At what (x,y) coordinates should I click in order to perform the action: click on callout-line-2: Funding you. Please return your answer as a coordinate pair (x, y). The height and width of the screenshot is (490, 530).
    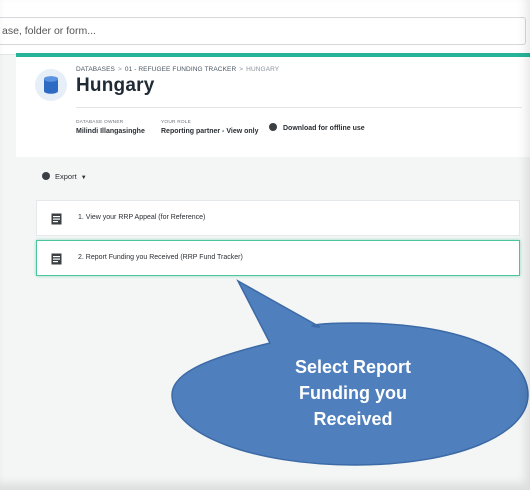
    Looking at the image, I should click on (353, 393).